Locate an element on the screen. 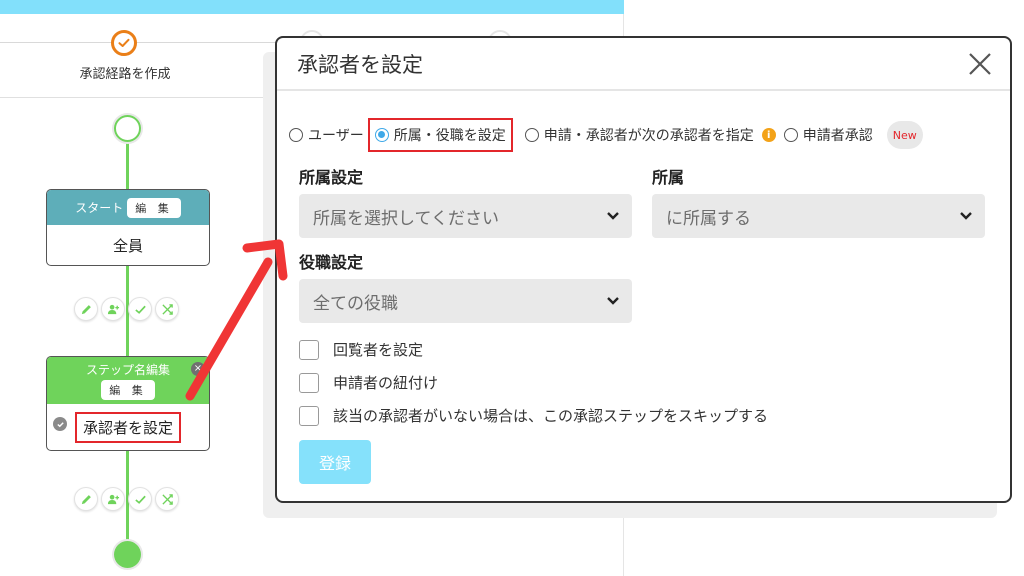 The width and height of the screenshot is (1024, 576). step-node-edit-button: 編 集 is located at coordinates (128, 390).